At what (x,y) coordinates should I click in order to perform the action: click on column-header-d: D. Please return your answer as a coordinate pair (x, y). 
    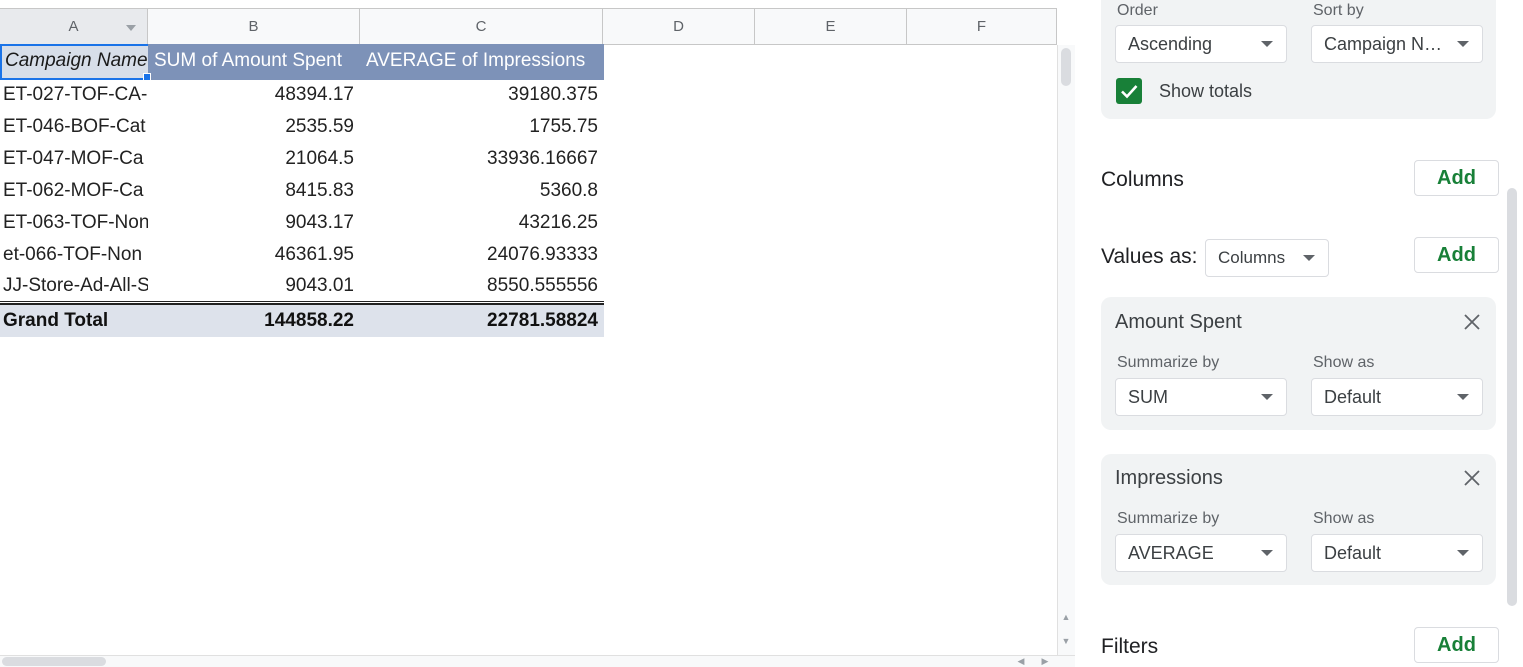
    Looking at the image, I should click on (679, 27).